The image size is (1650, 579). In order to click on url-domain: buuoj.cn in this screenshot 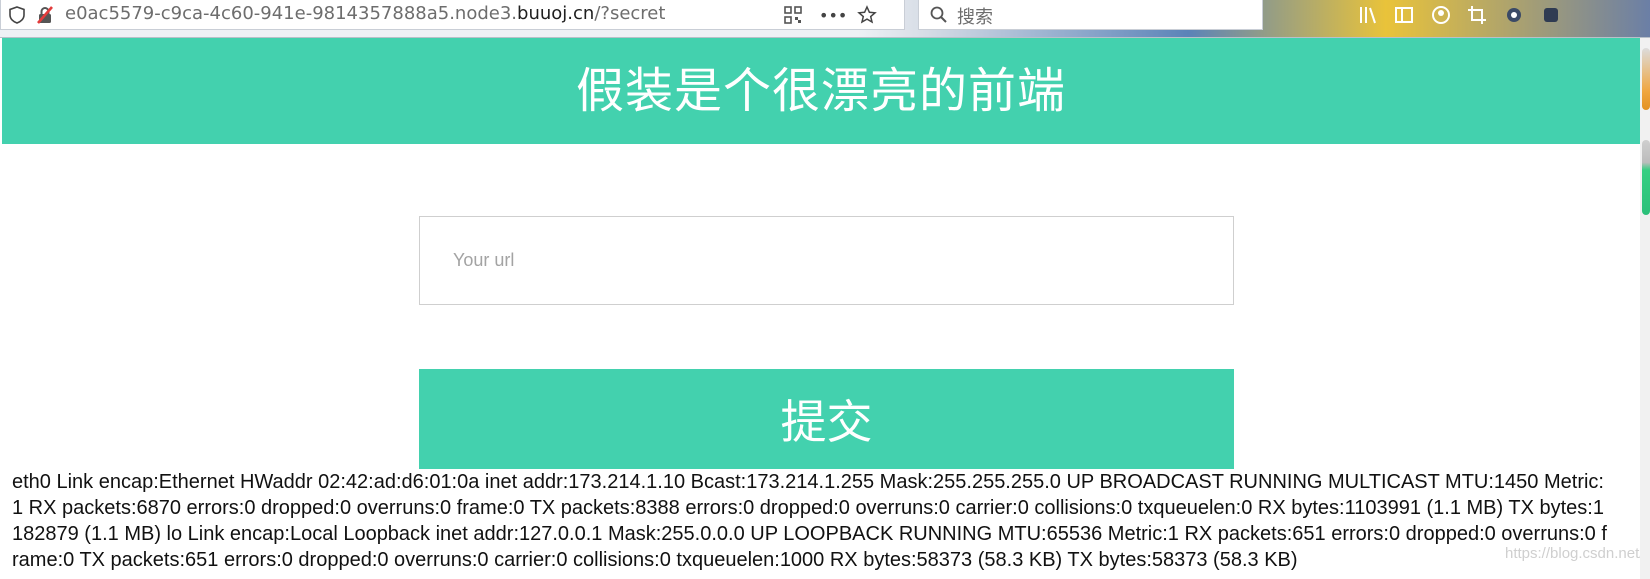, I will do `click(556, 13)`.